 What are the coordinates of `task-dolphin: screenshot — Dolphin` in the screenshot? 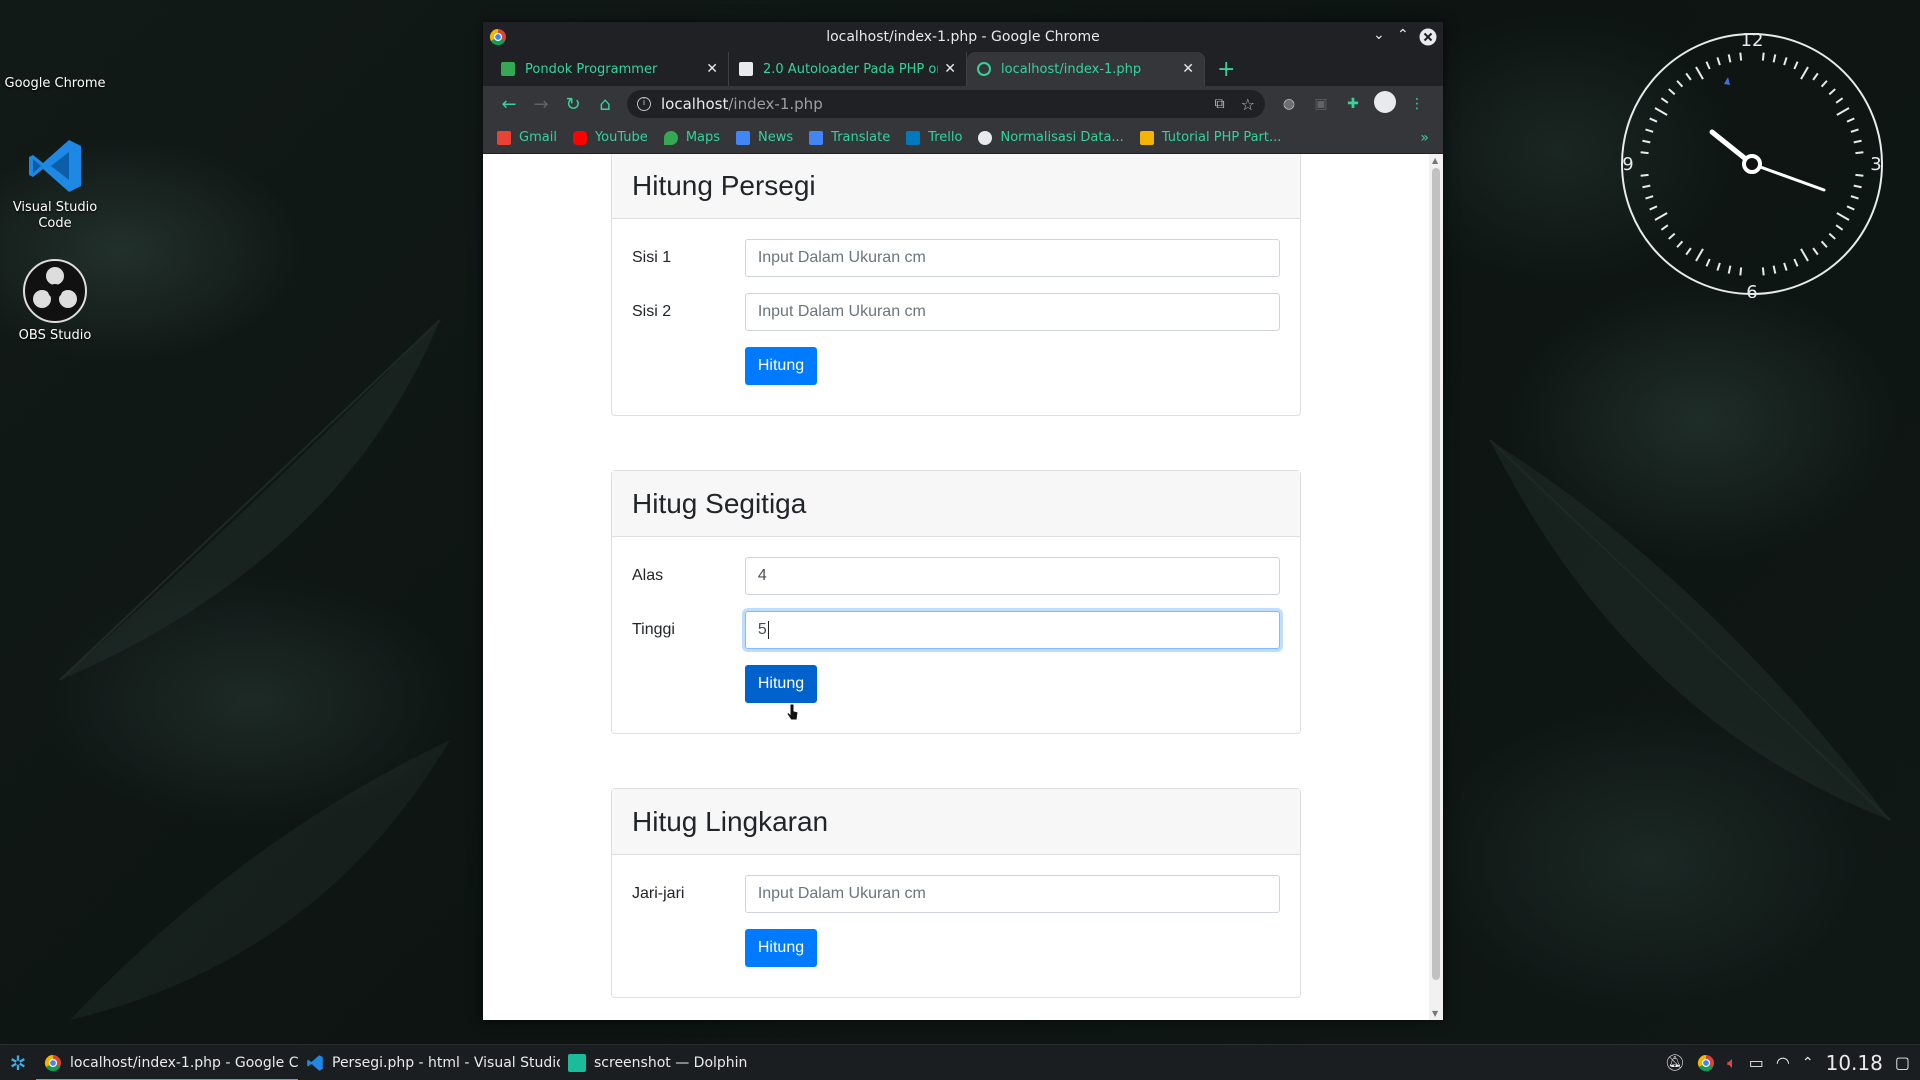 It's located at (691, 1062).